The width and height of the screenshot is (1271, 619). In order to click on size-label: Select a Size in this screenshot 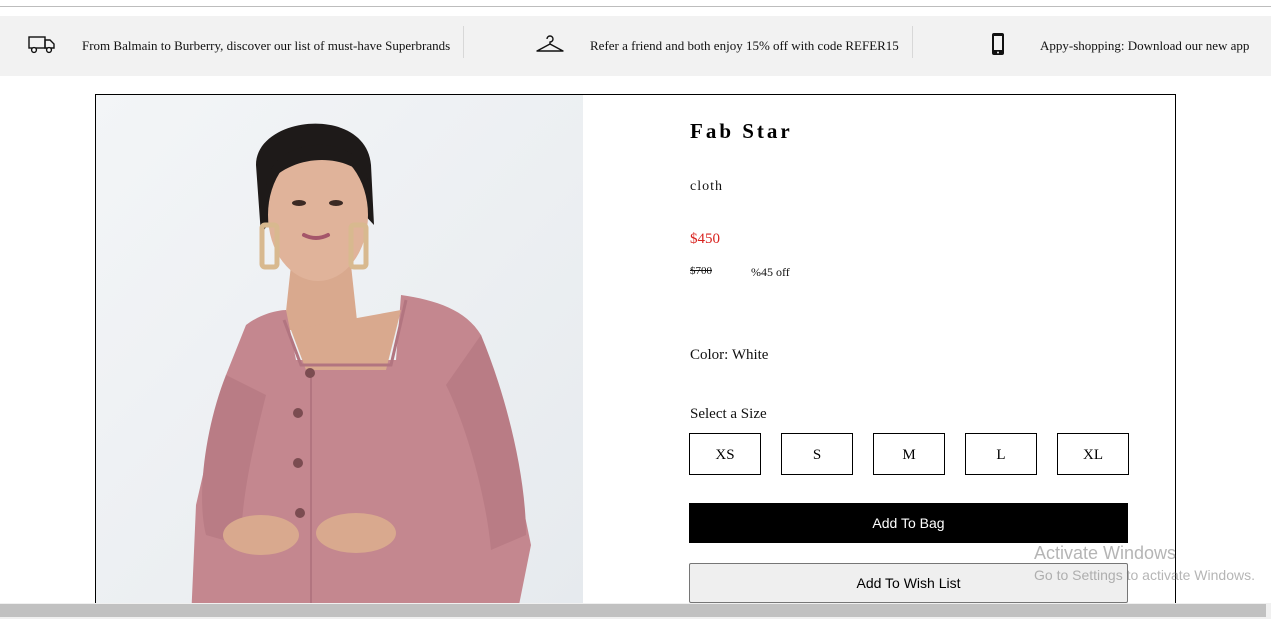, I will do `click(728, 414)`.